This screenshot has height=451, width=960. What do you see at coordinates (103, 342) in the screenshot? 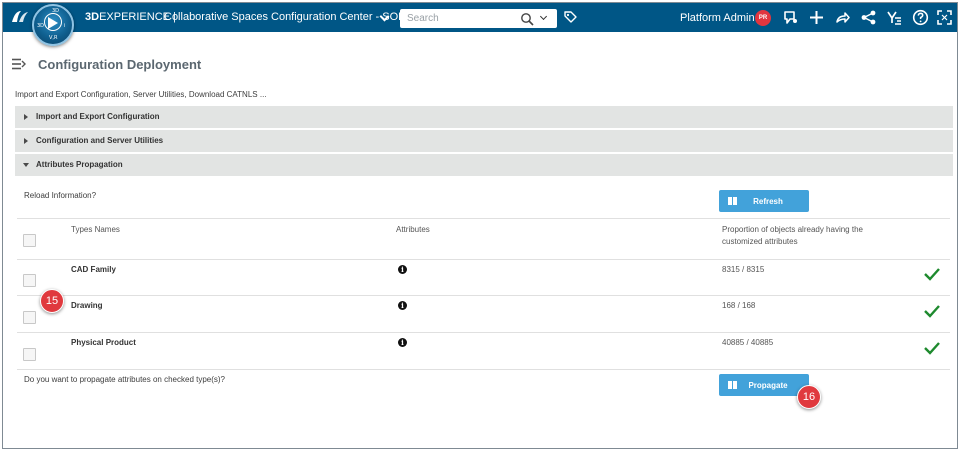
I see `row-name-physical-product: Physical Product` at bounding box center [103, 342].